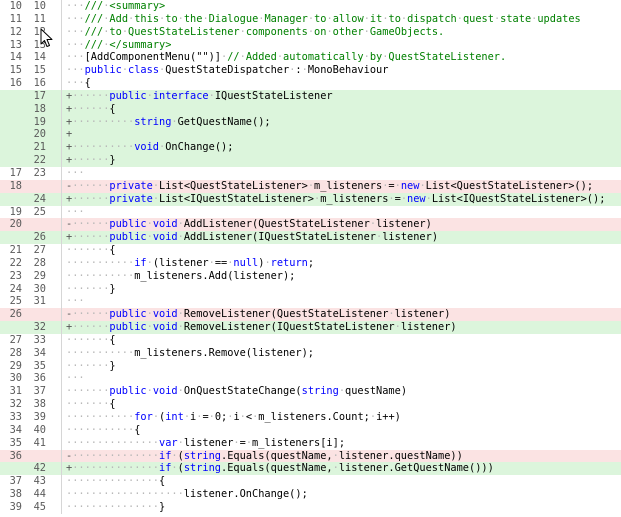  What do you see at coordinates (245, 494) in the screenshot?
I see `code-token: listener.OnChange();` at bounding box center [245, 494].